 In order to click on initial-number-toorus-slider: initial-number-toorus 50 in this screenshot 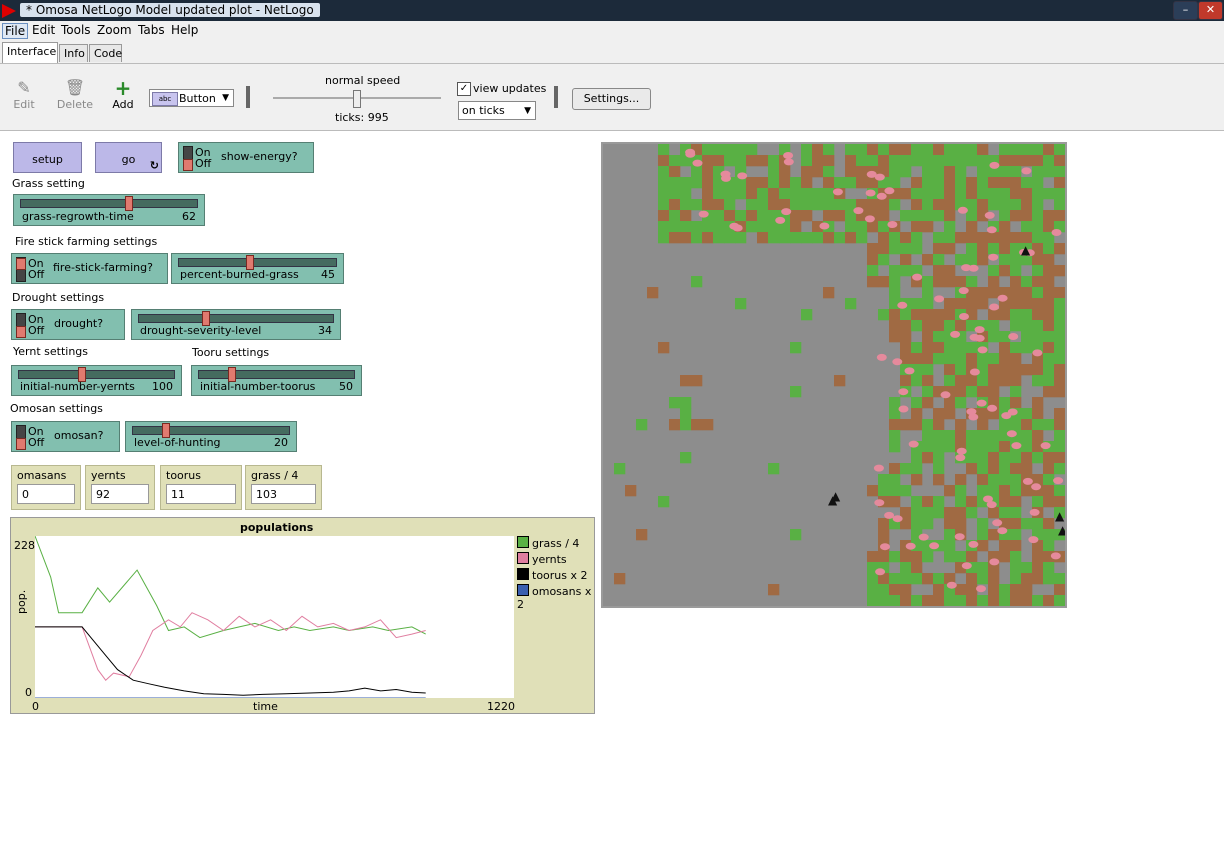, I will do `click(276, 380)`.